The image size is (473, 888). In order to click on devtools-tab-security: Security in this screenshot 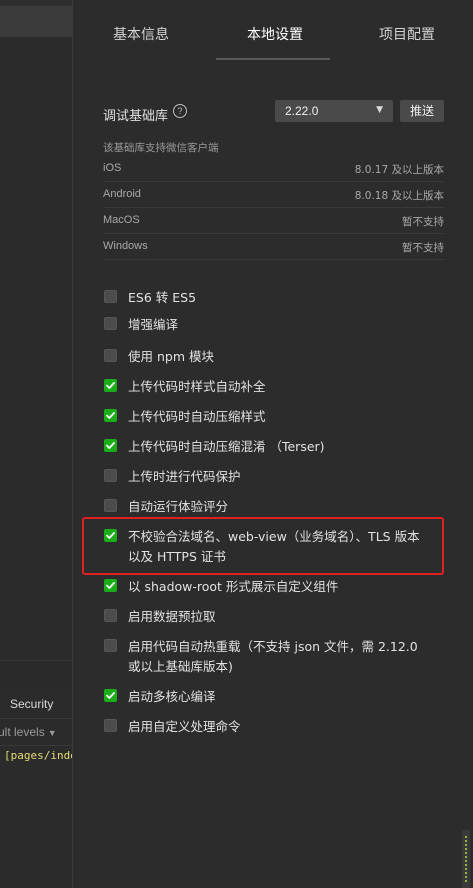, I will do `click(31, 704)`.